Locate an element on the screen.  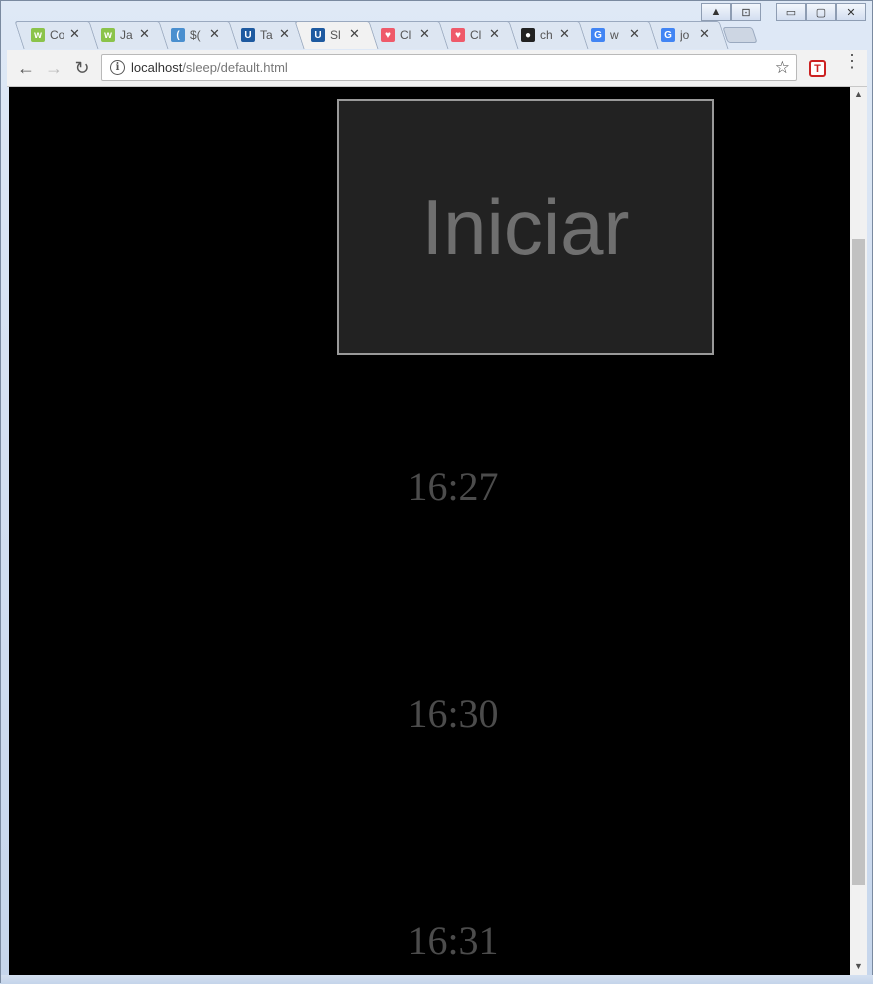
tab-title: Sl is located at coordinates (335, 35).